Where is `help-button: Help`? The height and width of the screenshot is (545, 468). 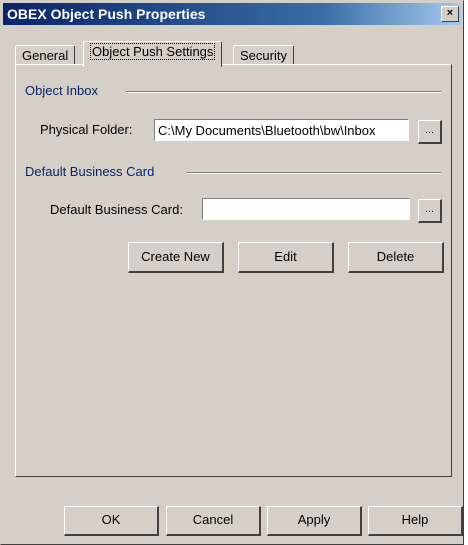 help-button: Help is located at coordinates (415, 521).